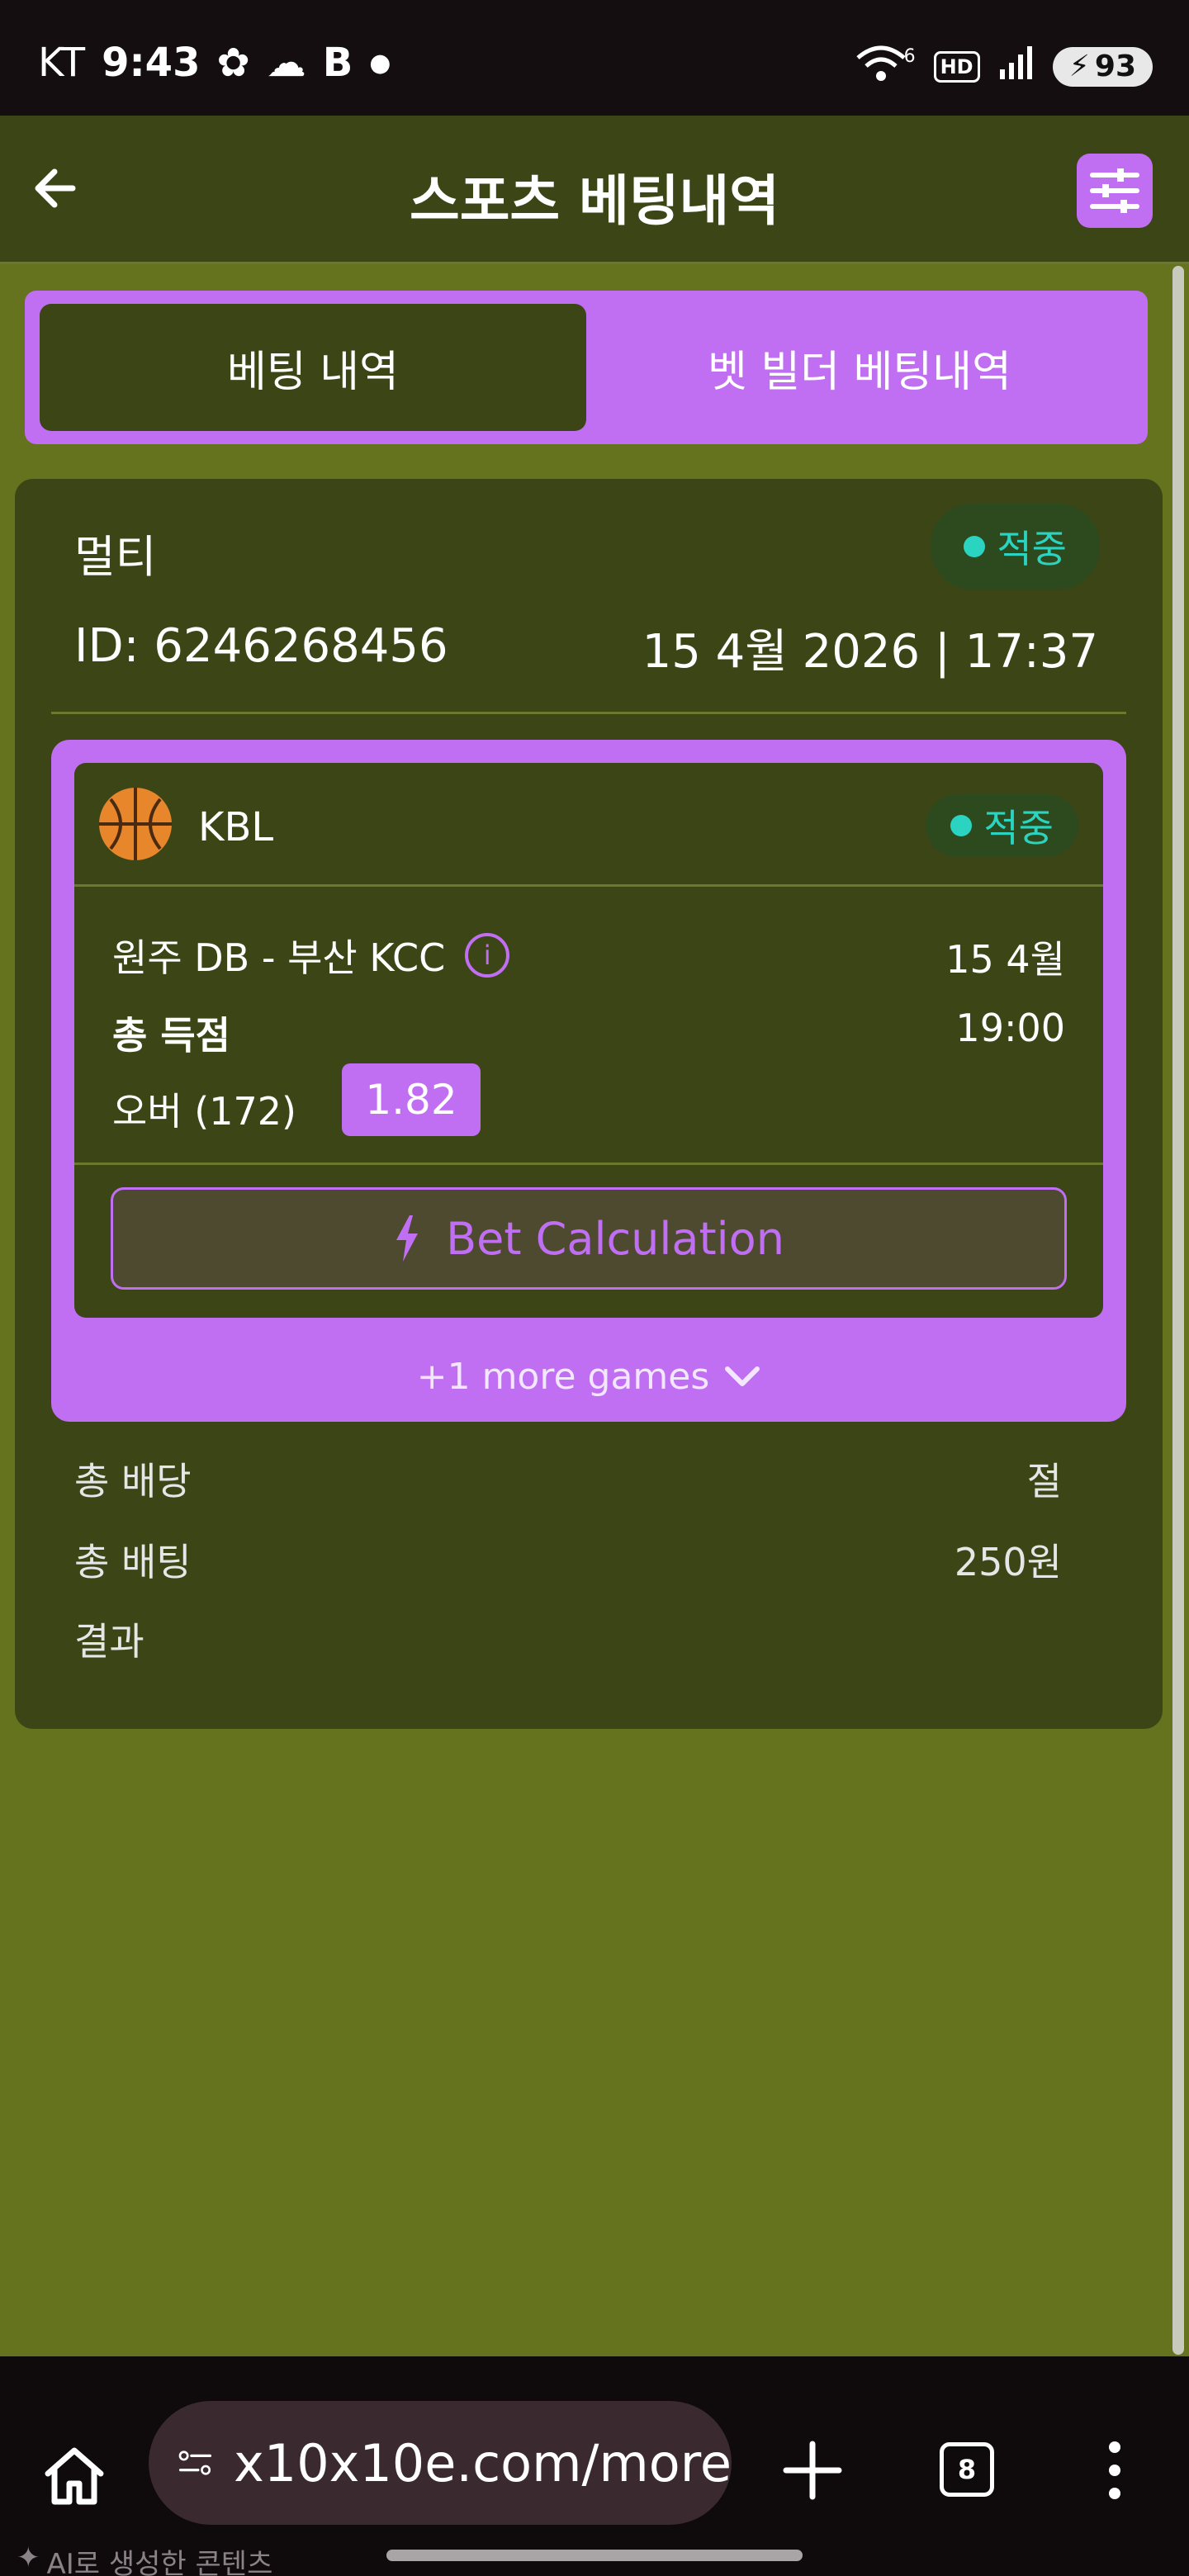  I want to click on bet-type: 멀티, so click(115, 557).